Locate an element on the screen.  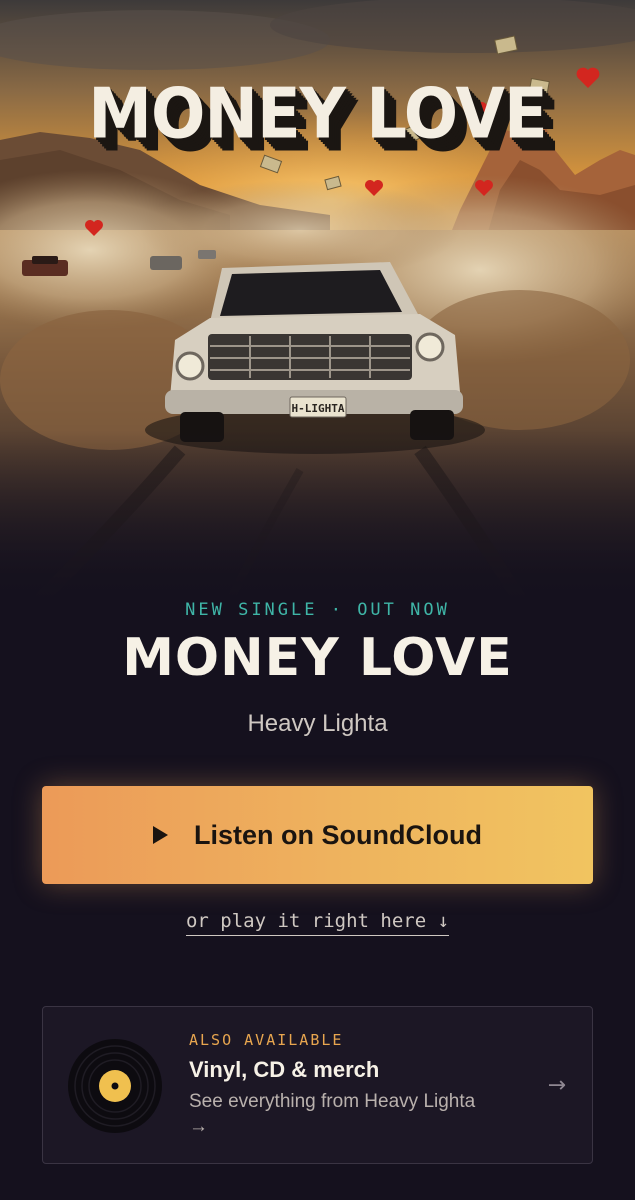
play-here-link-label: or play it right here ↓ is located at coordinates (317, 923).